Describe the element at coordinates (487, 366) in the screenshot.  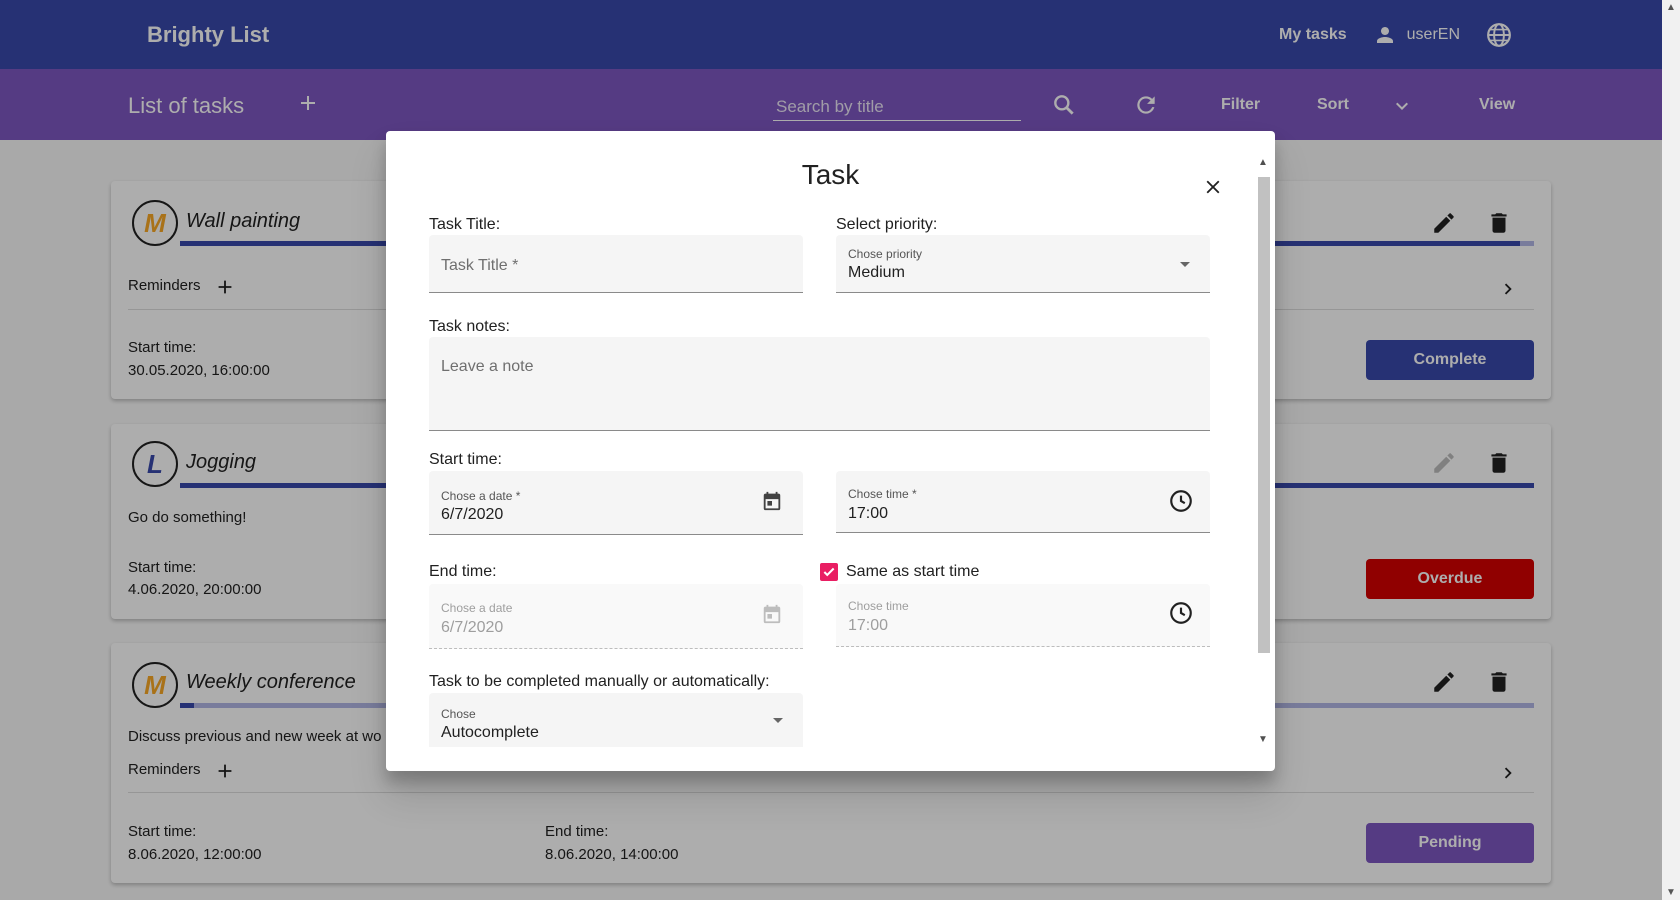
I see `notes-placeholder: Leave a note` at that location.